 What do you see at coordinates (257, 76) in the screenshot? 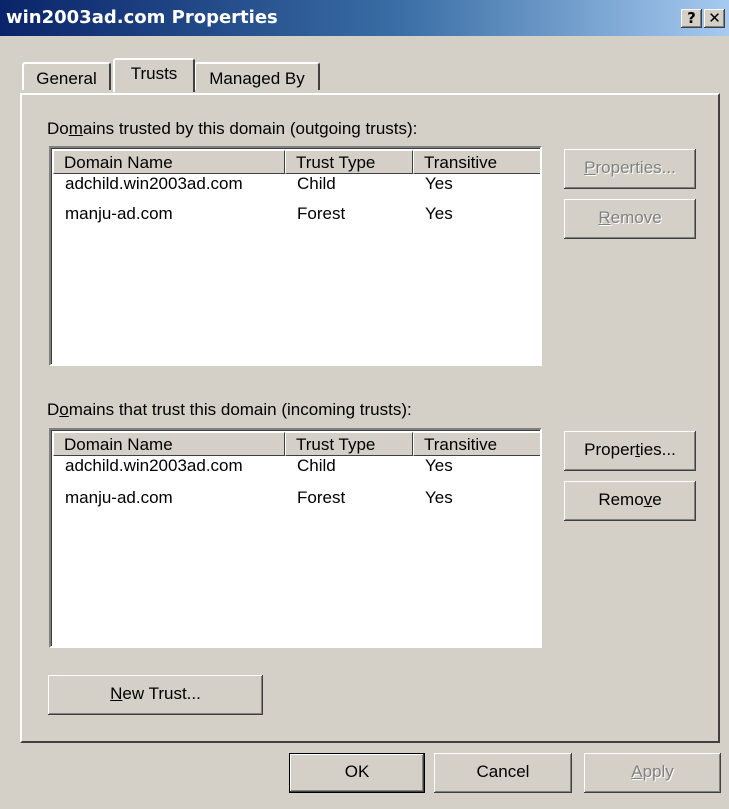
I see `tab-managed-by: Managed By` at bounding box center [257, 76].